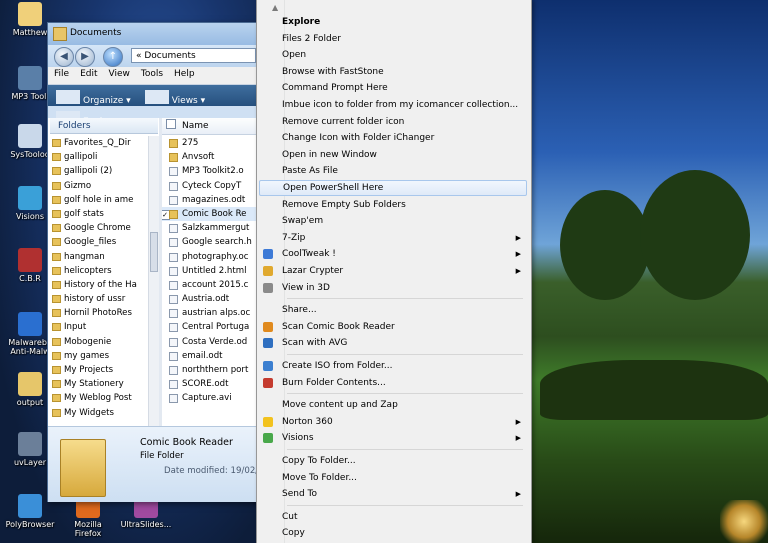 This screenshot has height=543, width=768. What do you see at coordinates (211, 342) in the screenshot?
I see `file-list-item: Costa Verde.od` at bounding box center [211, 342].